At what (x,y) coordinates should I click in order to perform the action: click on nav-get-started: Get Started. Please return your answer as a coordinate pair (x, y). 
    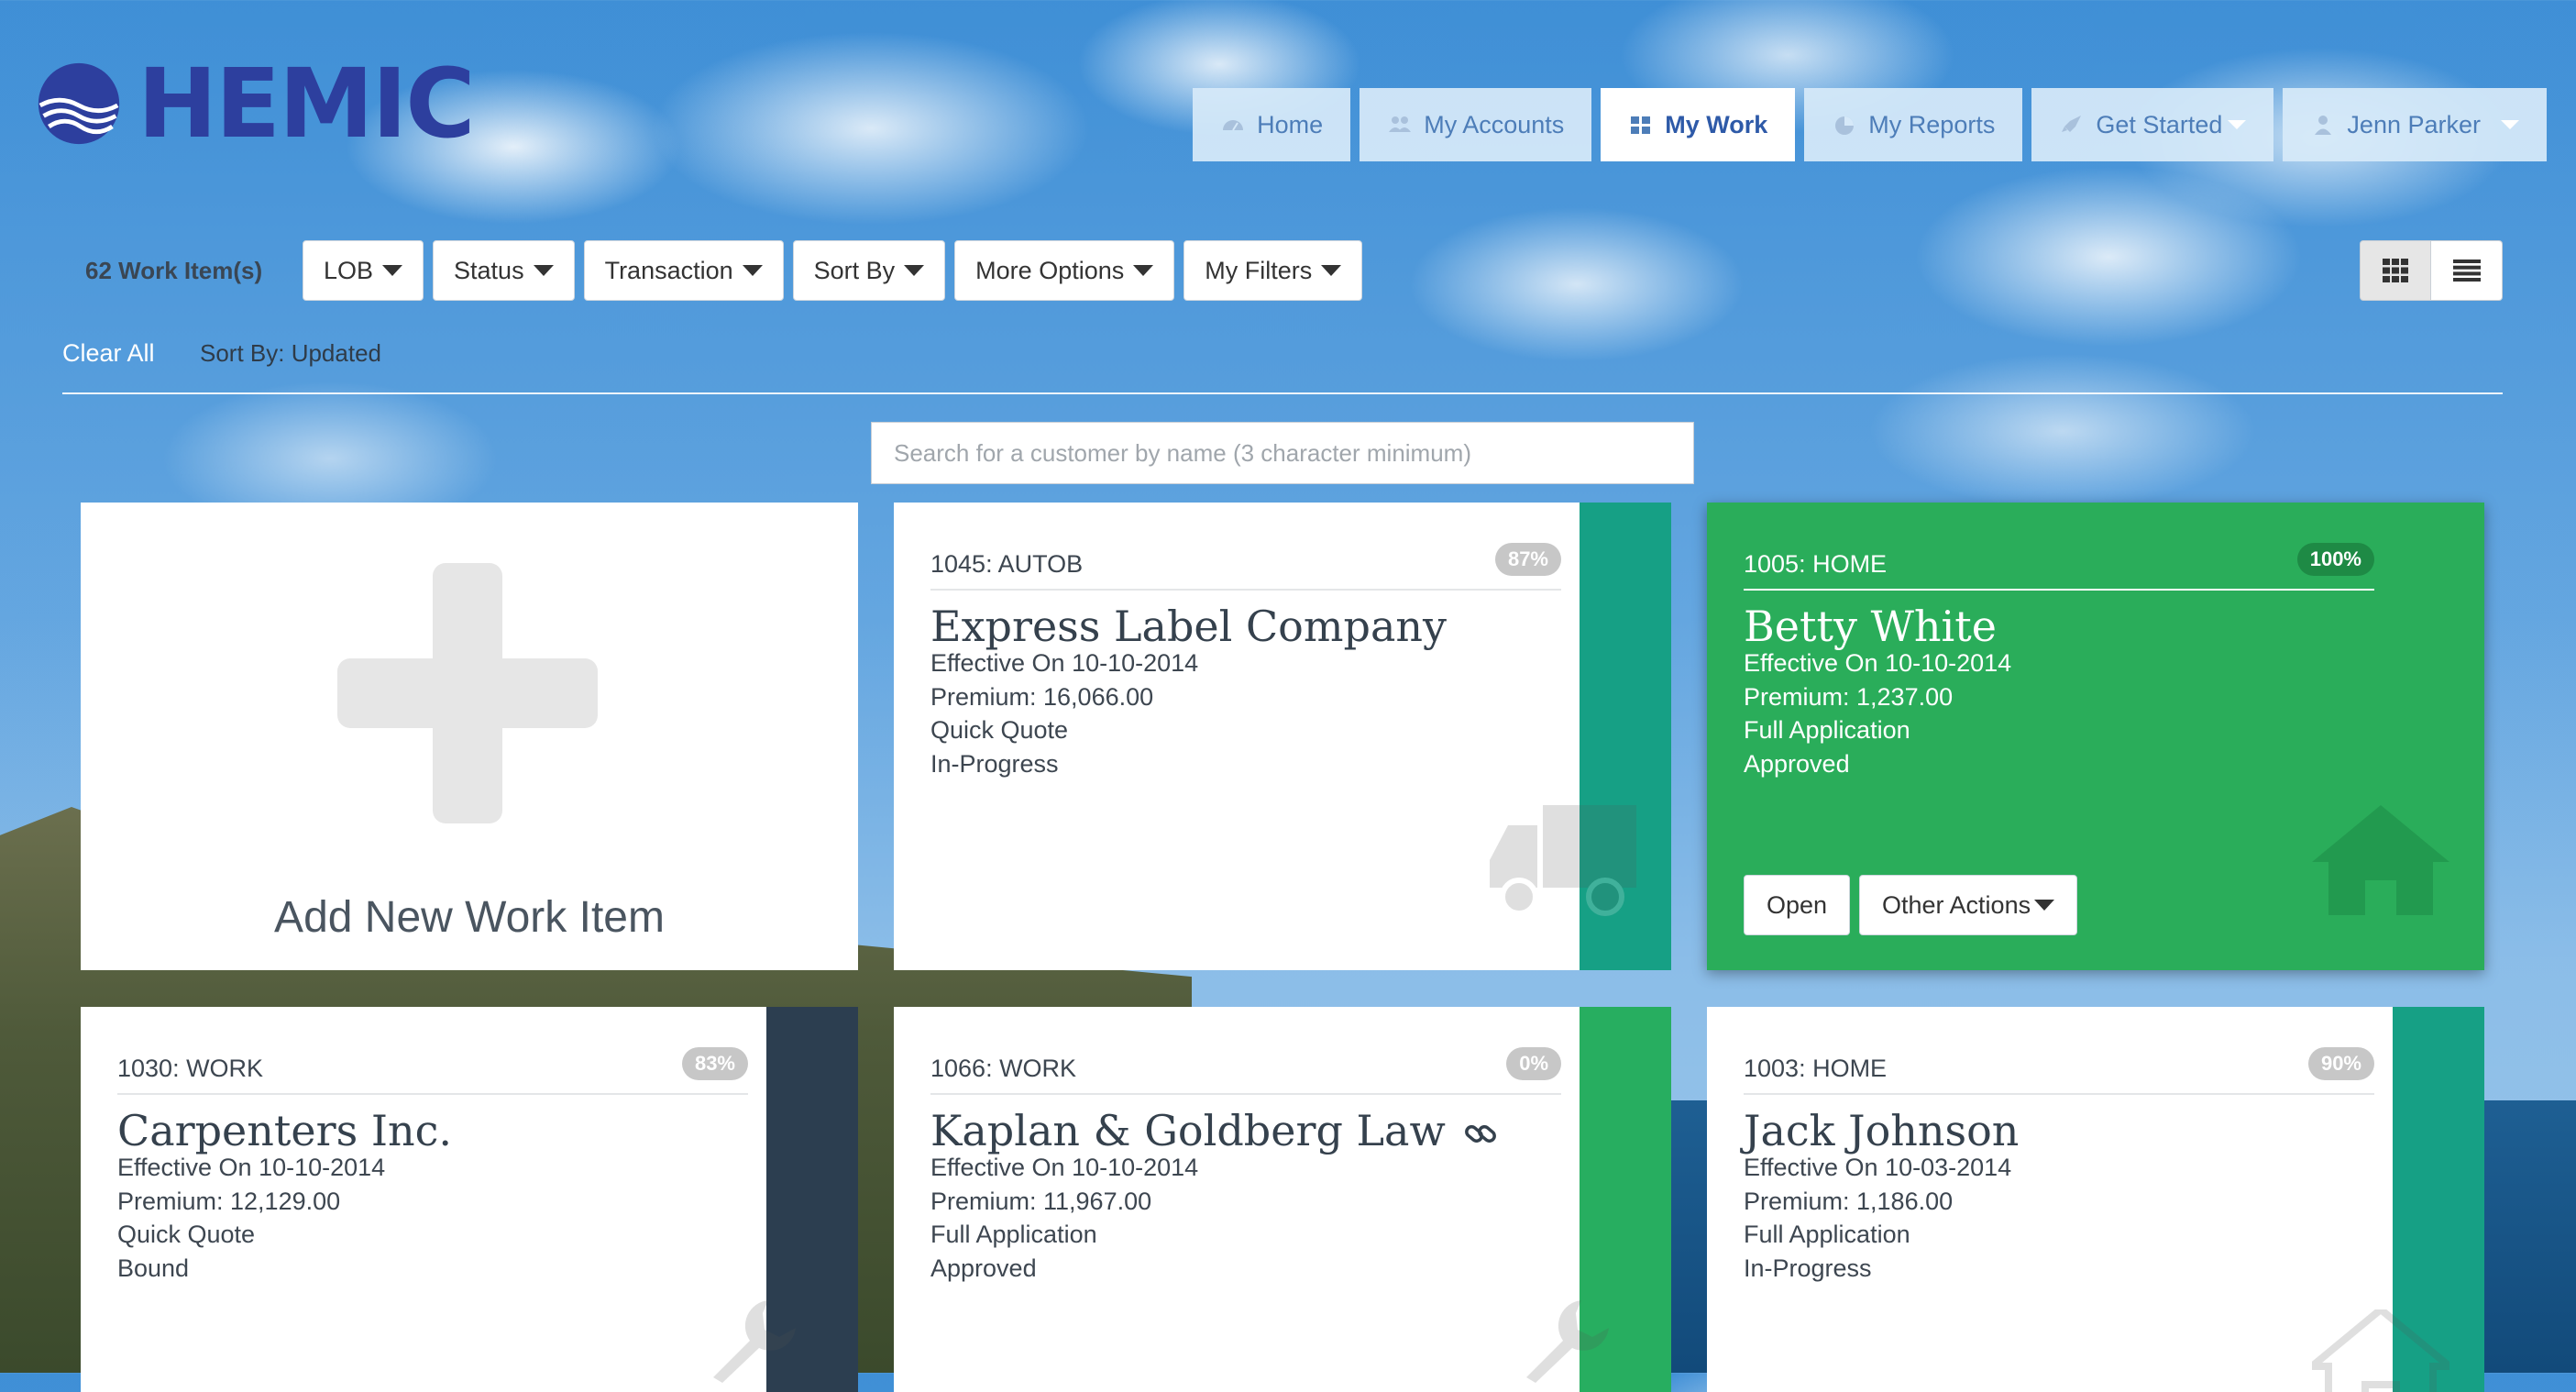
    Looking at the image, I should click on (2152, 124).